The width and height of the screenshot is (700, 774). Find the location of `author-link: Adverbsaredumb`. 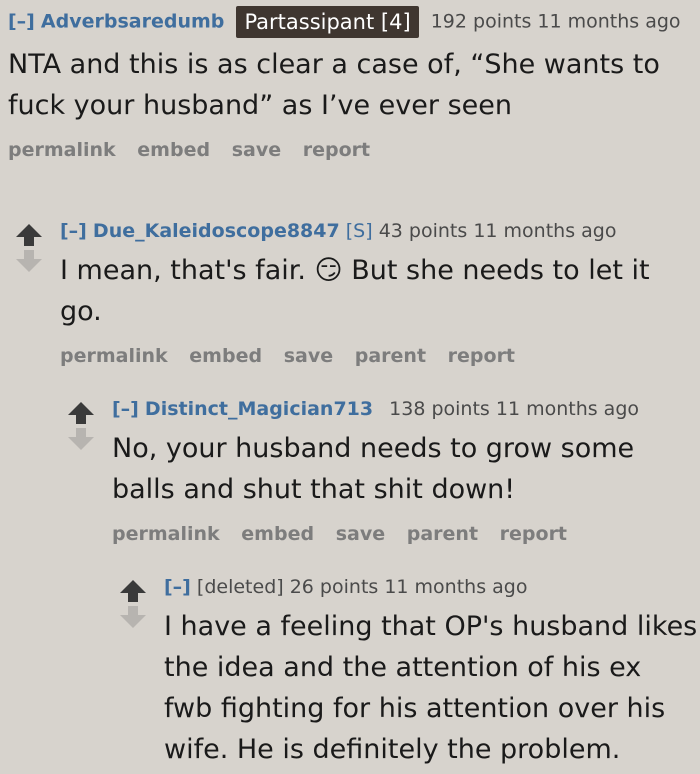

author-link: Adverbsaredumb is located at coordinates (132, 22).